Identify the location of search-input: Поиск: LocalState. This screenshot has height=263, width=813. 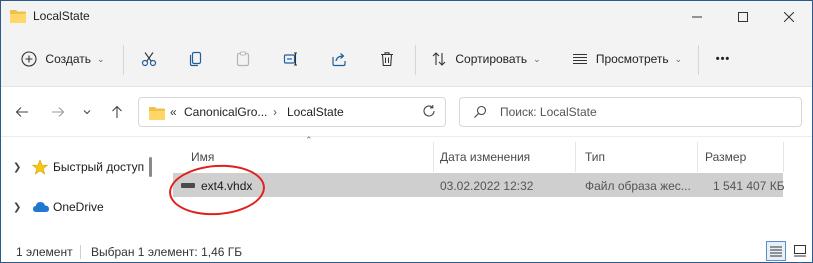
(548, 112).